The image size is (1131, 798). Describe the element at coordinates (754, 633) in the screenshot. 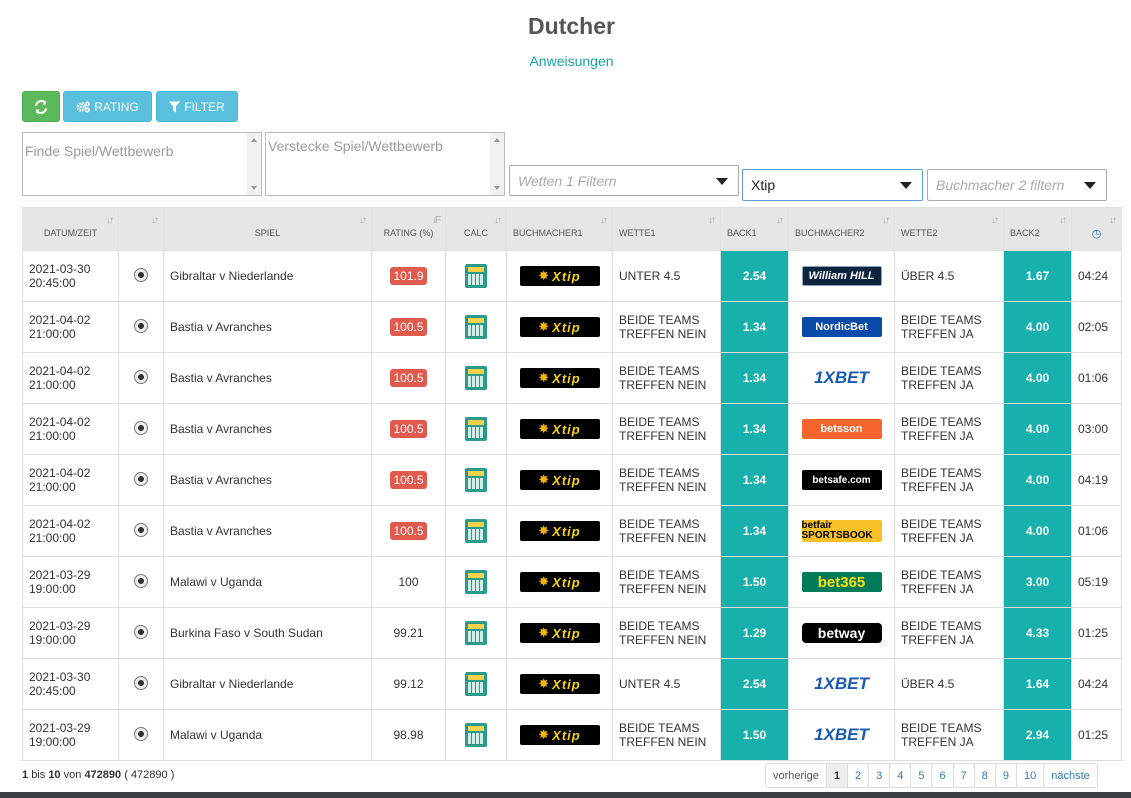

I see `back1-cell: 1.29` at that location.